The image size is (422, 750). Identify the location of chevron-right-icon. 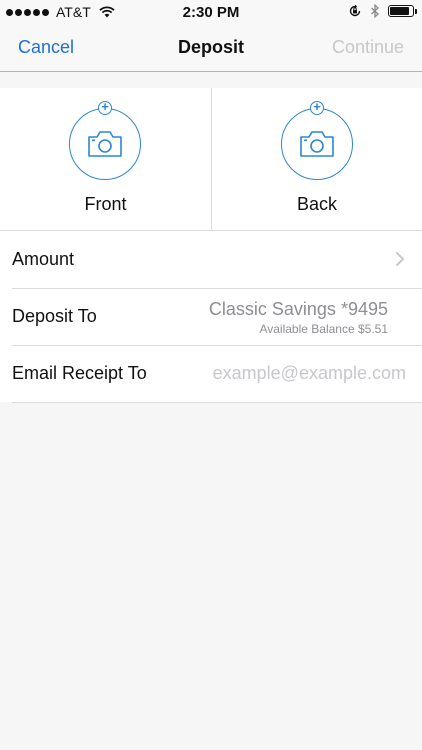
(400, 259).